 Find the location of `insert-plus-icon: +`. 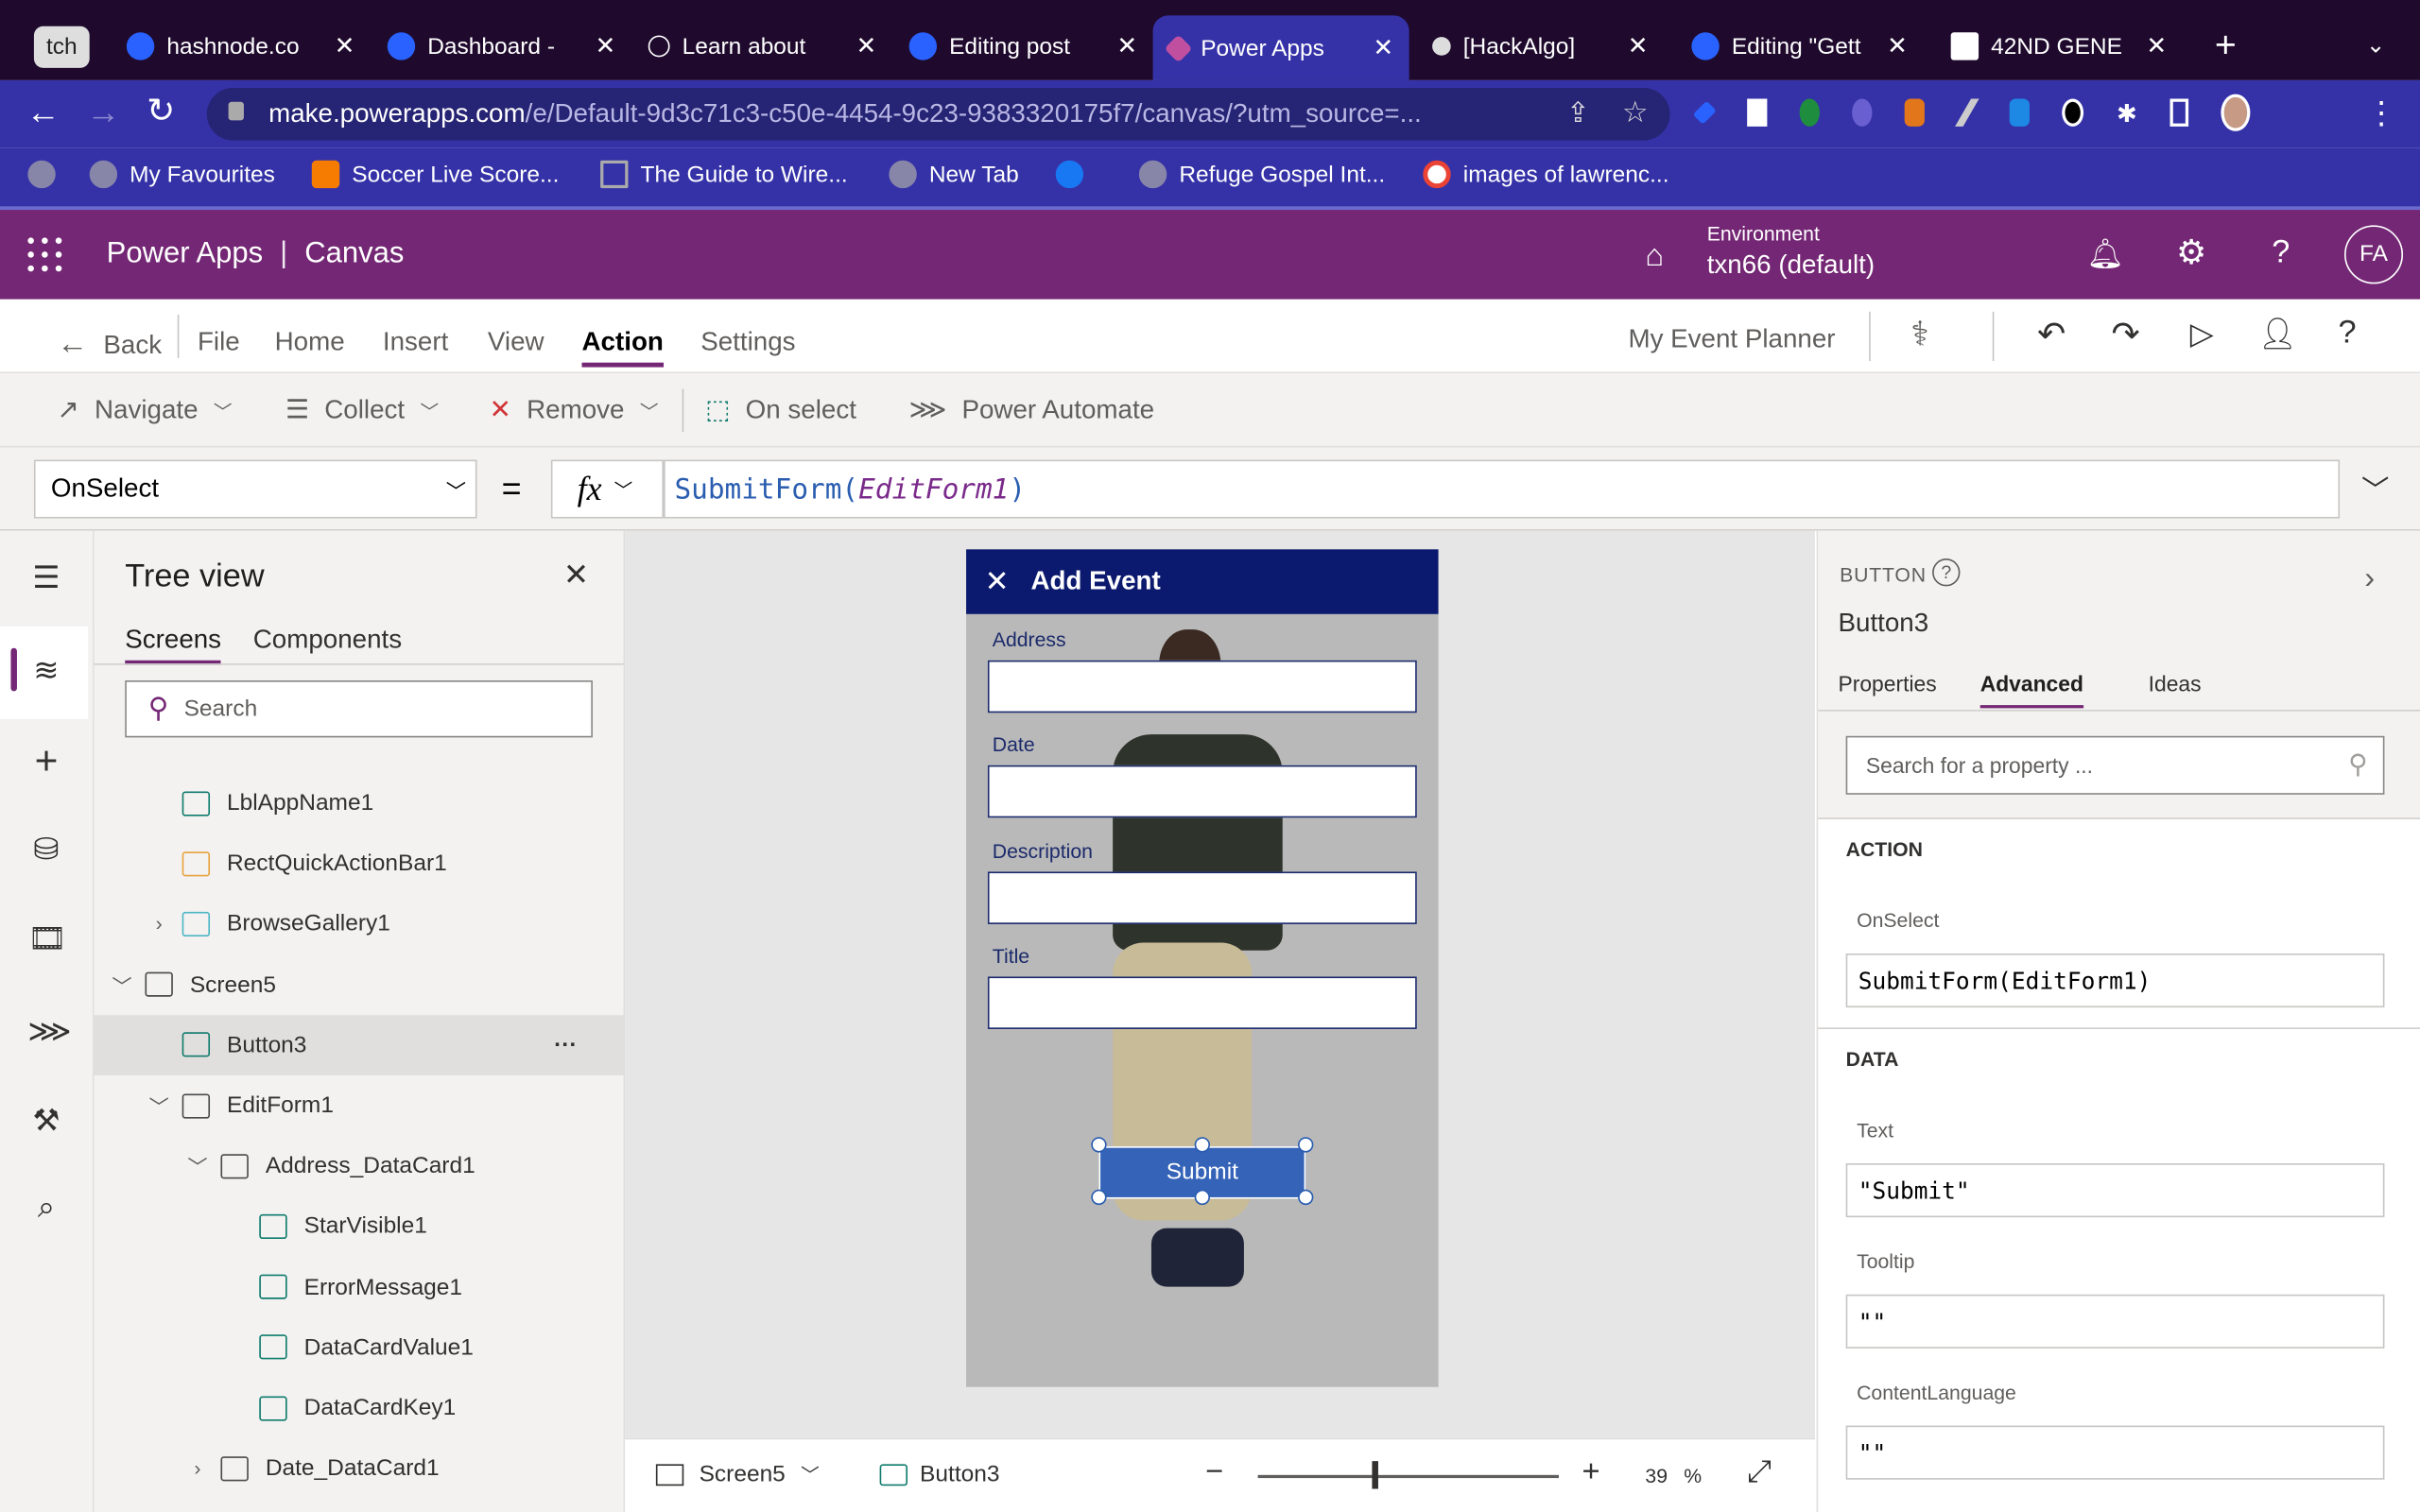

insert-plus-icon: + is located at coordinates (45, 760).